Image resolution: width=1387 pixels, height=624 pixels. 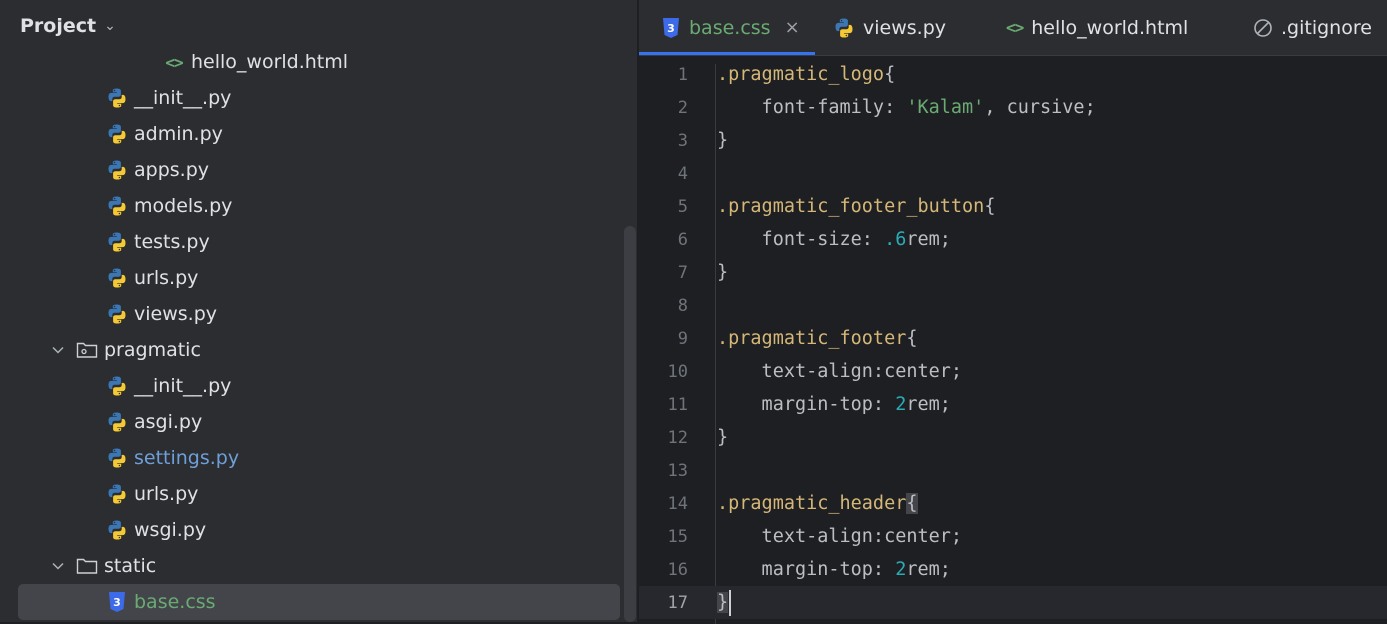 What do you see at coordinates (175, 314) in the screenshot?
I see `tree-item-label: views.py` at bounding box center [175, 314].